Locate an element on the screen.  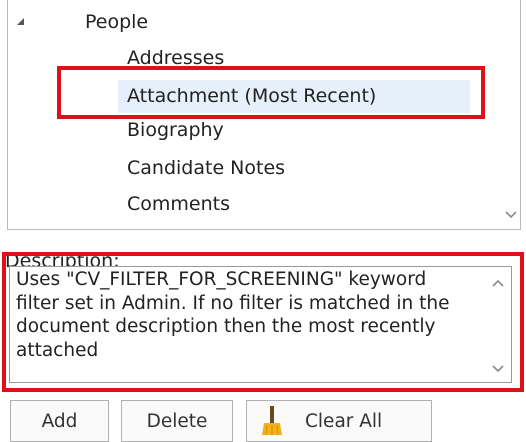
add-button: Add is located at coordinates (59, 421).